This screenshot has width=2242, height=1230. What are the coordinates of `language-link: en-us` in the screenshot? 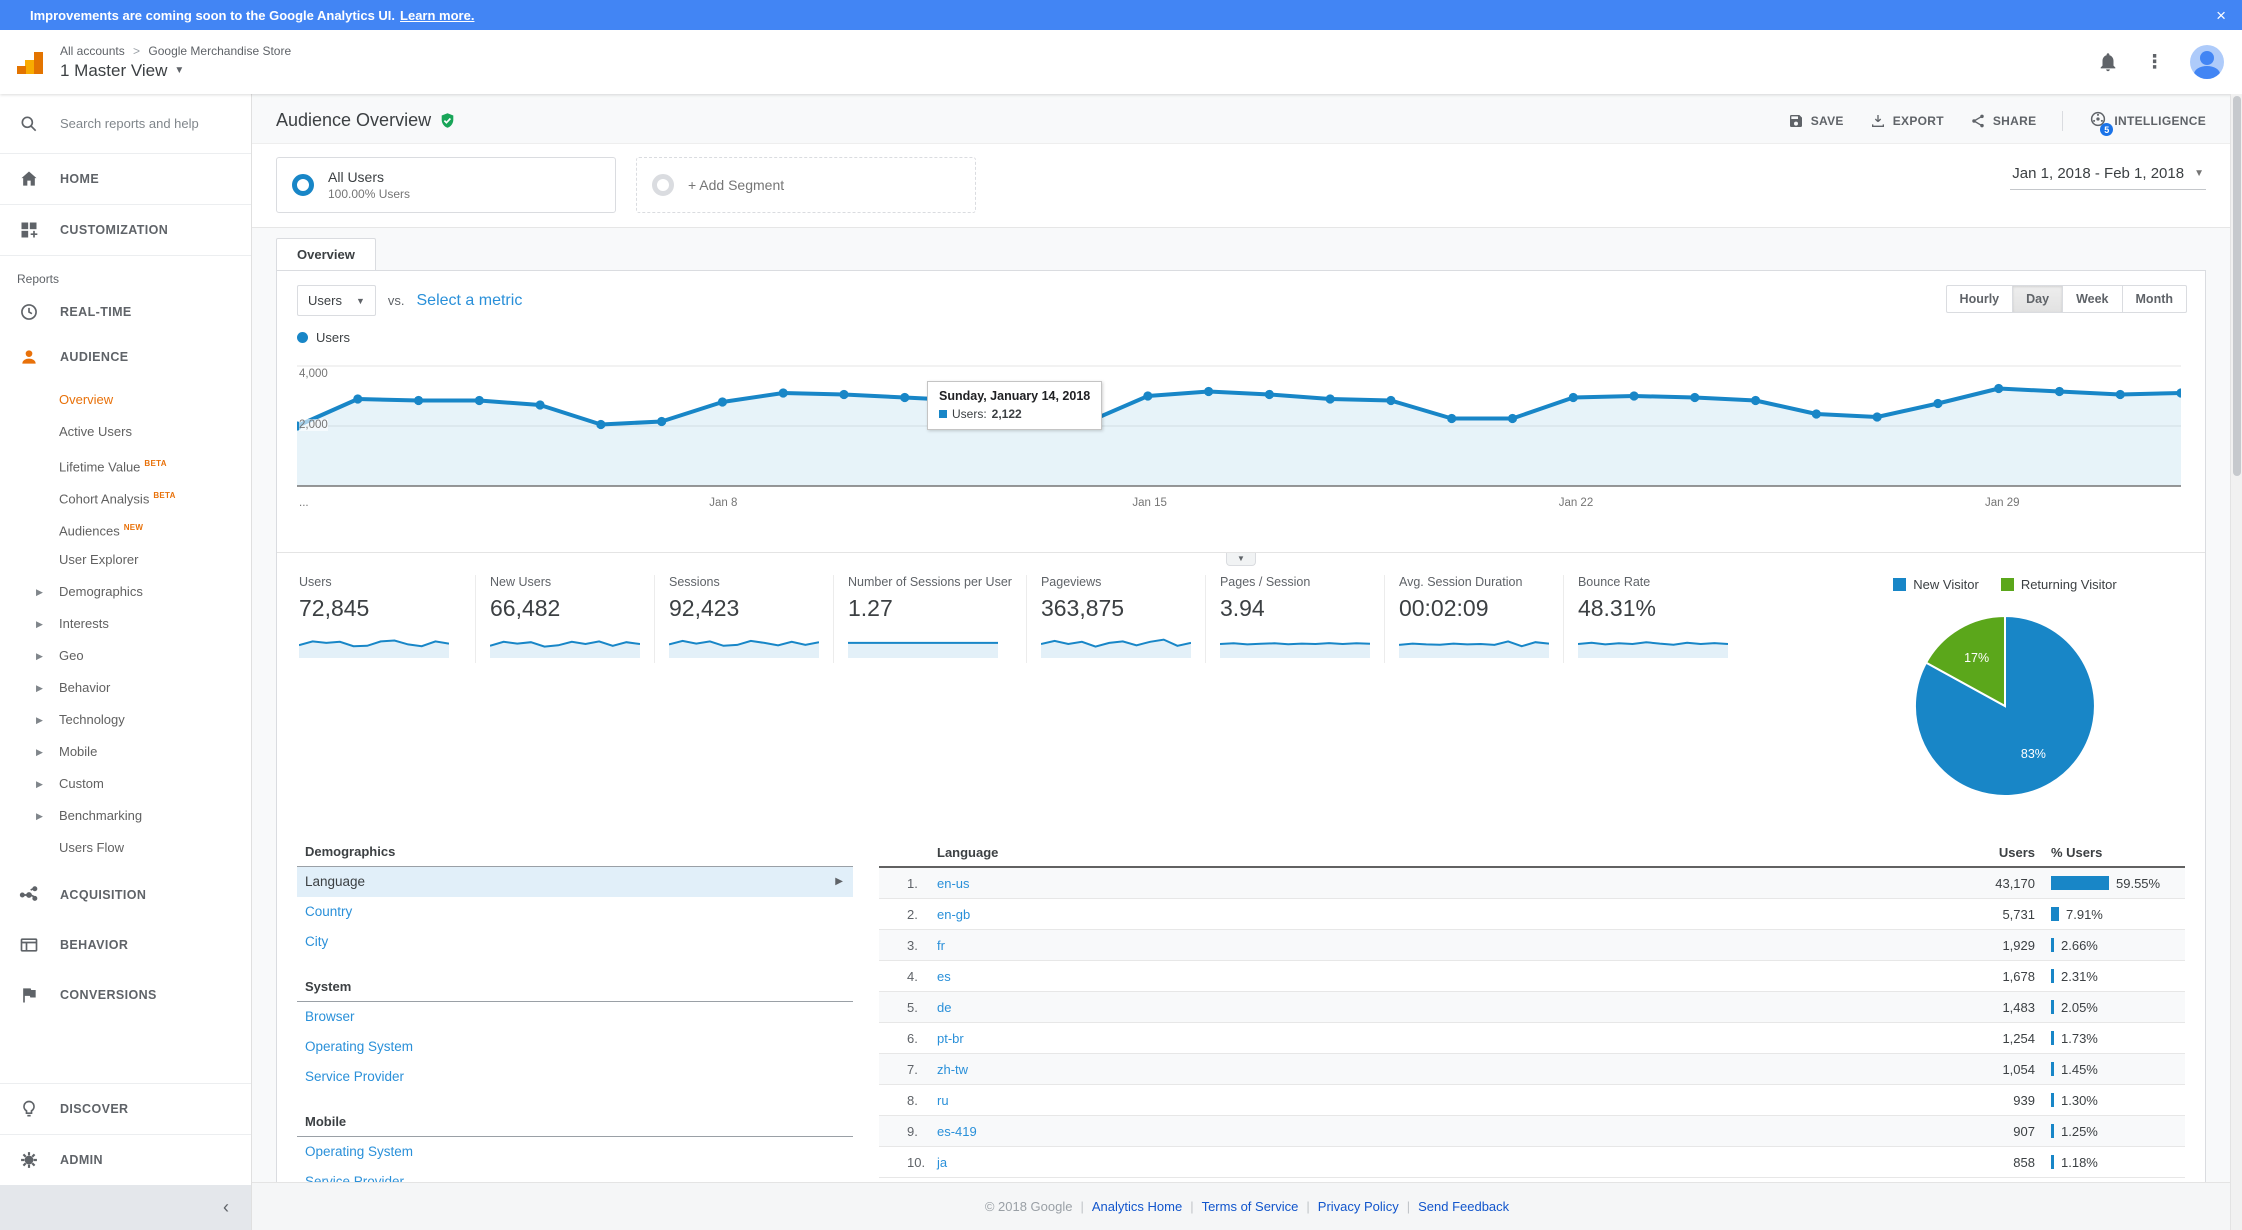 It's located at (1426, 883).